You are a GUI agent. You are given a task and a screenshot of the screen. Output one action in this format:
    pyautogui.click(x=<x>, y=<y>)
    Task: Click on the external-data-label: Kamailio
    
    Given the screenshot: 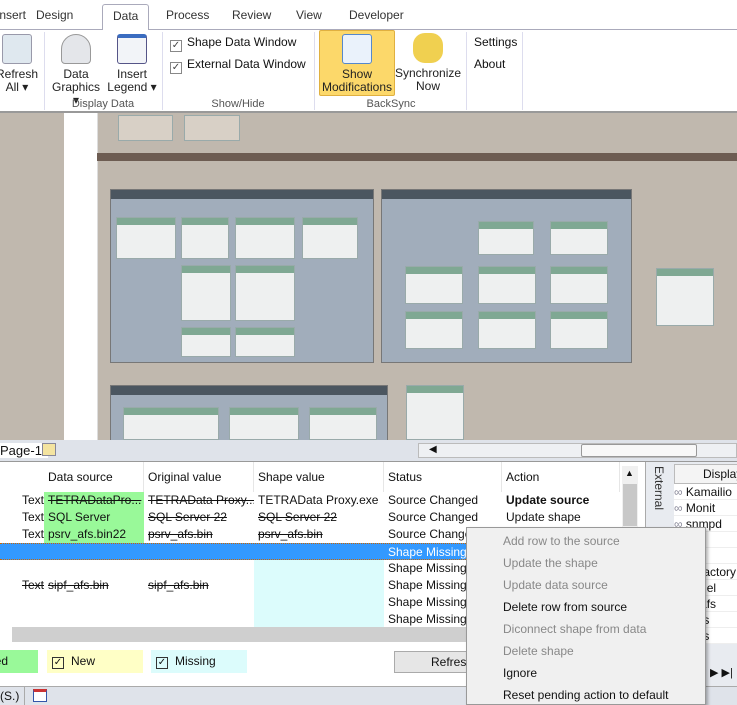 What is the action you would take?
    pyautogui.click(x=708, y=492)
    